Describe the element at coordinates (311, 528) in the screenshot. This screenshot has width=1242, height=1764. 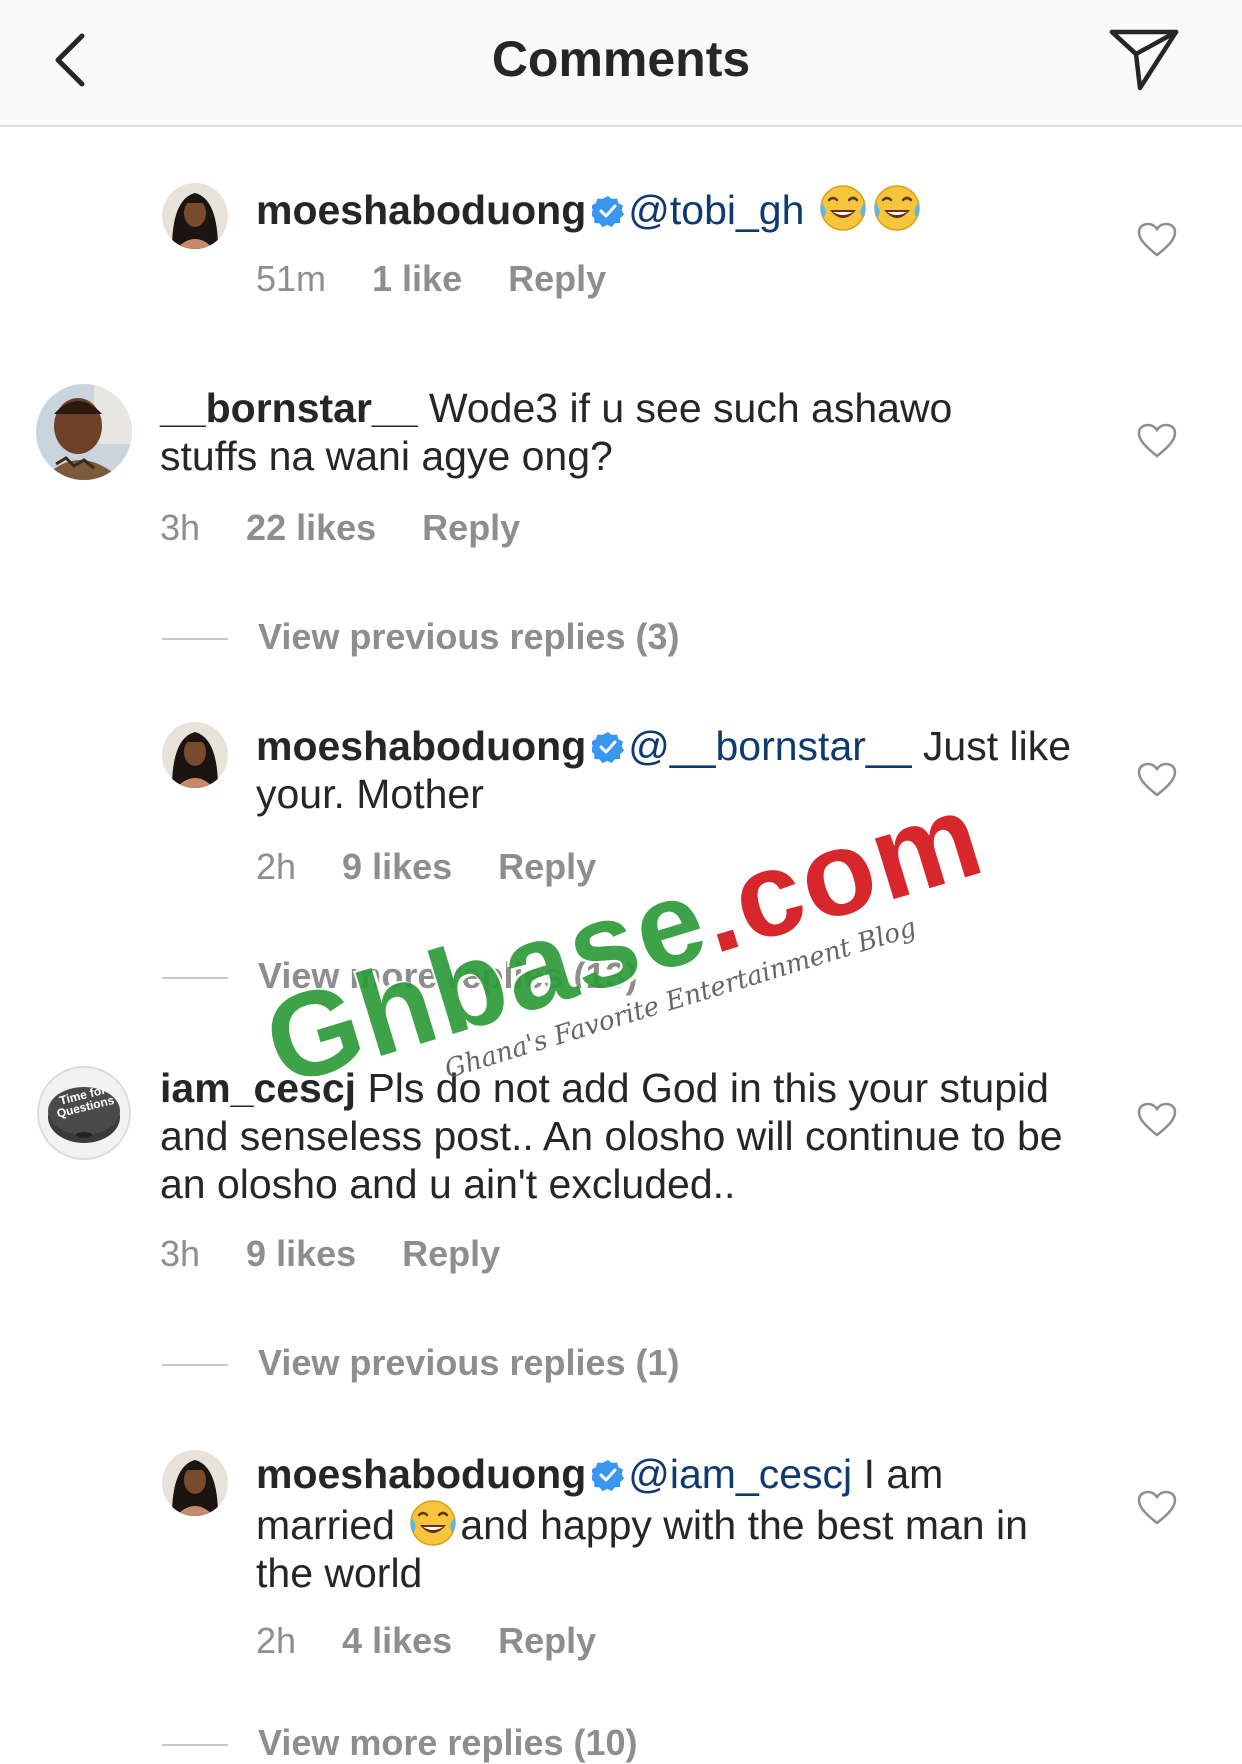
I see `likes-count: 22 likes` at that location.